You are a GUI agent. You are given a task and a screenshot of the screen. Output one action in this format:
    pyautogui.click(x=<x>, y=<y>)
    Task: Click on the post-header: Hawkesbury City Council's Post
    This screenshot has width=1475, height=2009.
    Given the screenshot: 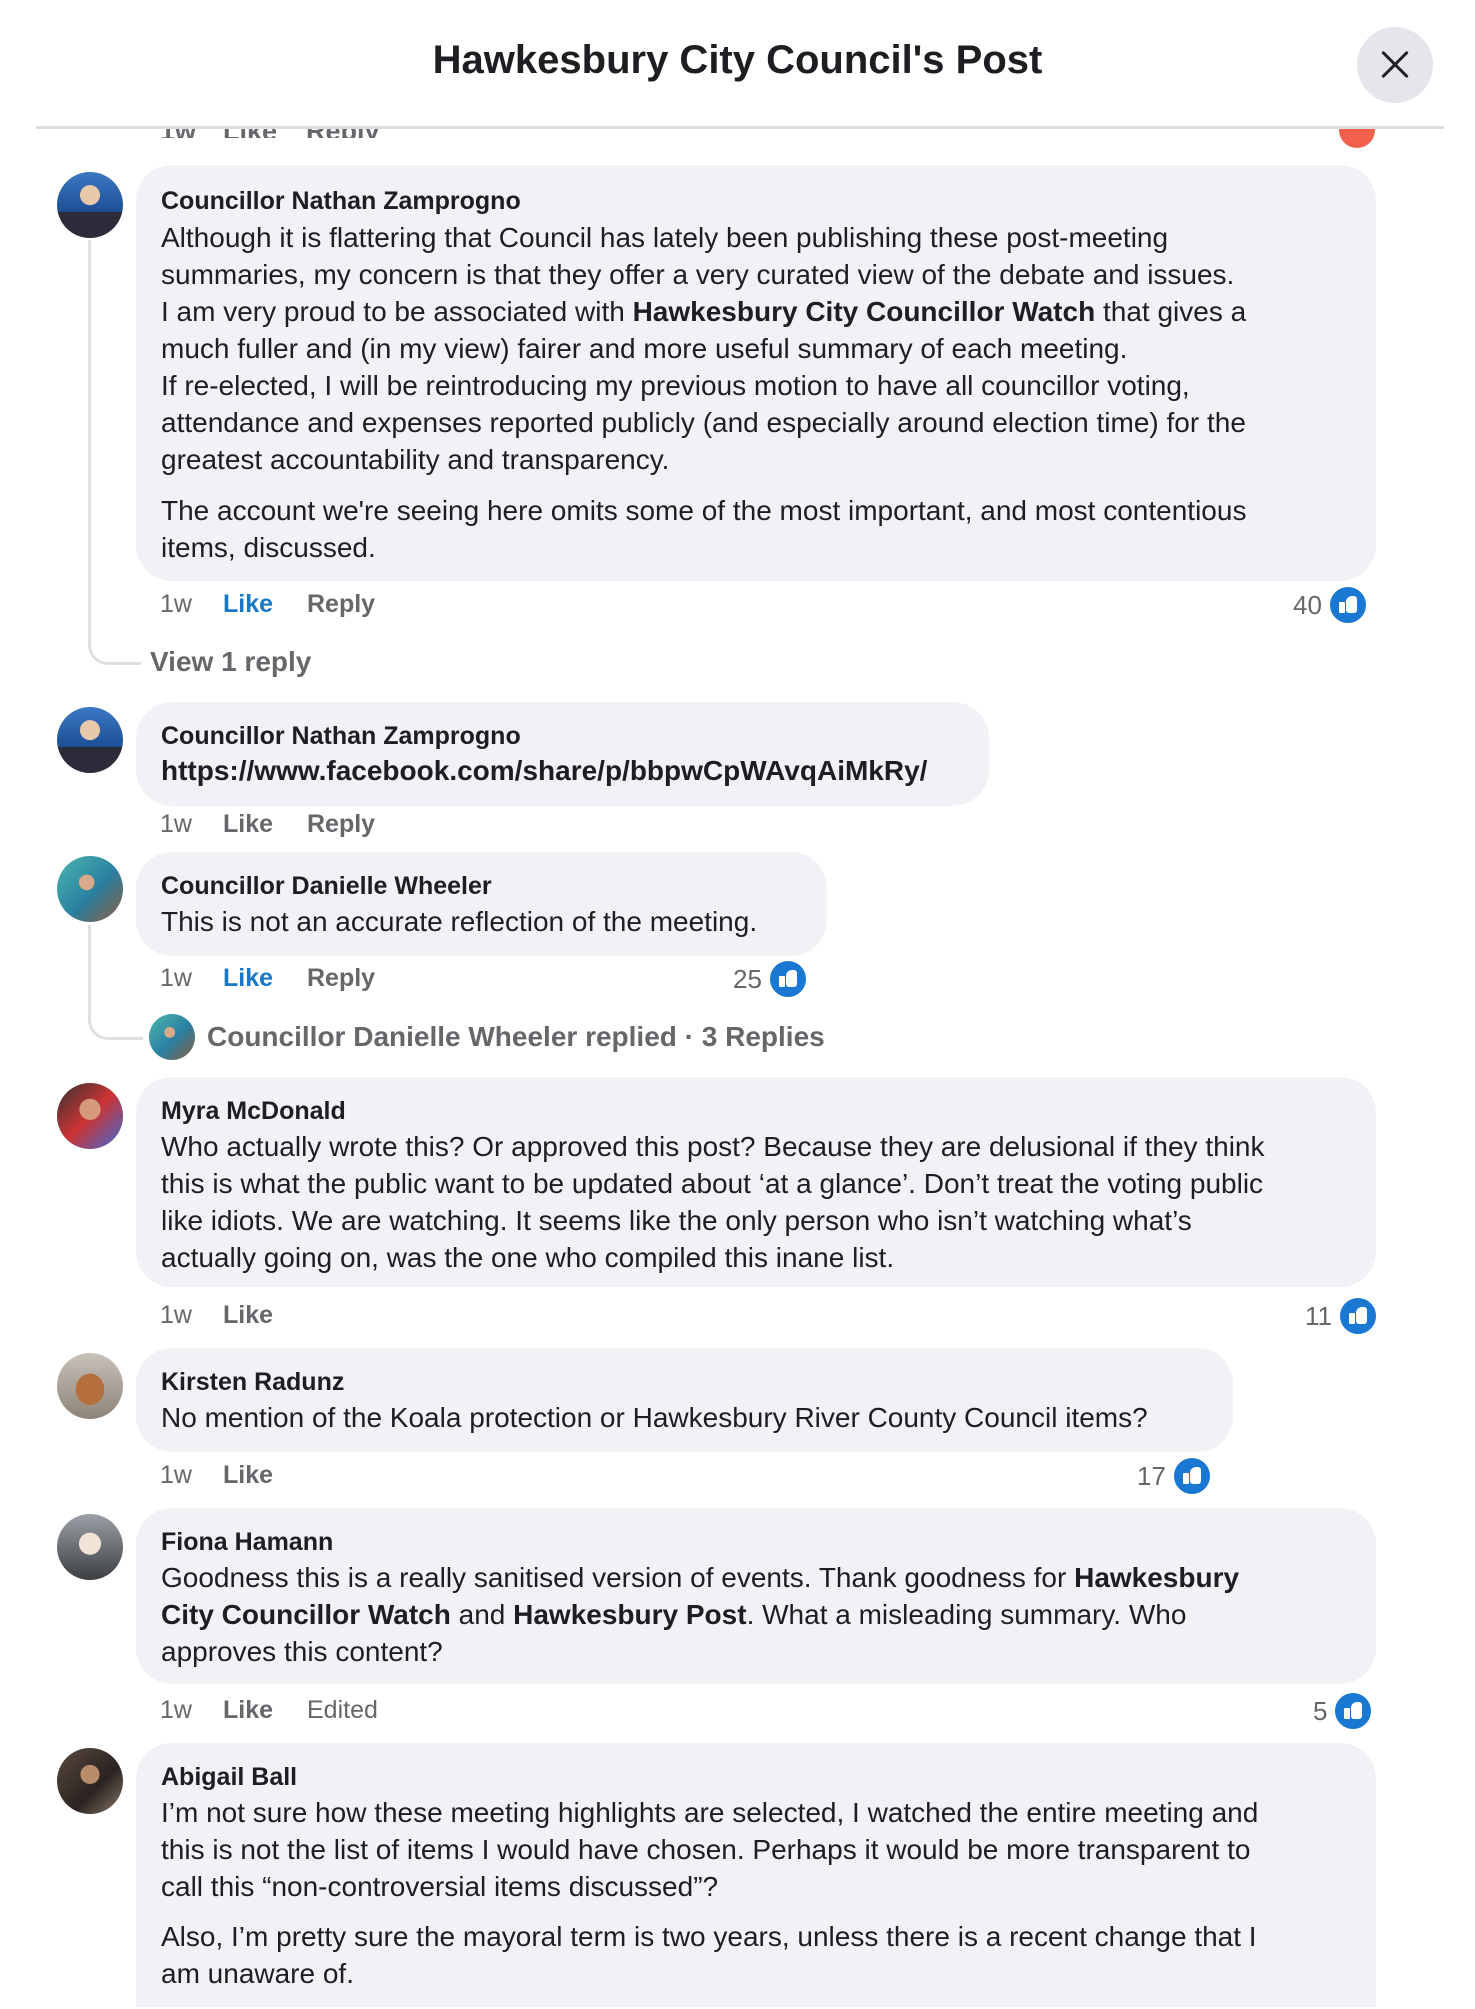 What is the action you would take?
    pyautogui.click(x=737, y=64)
    